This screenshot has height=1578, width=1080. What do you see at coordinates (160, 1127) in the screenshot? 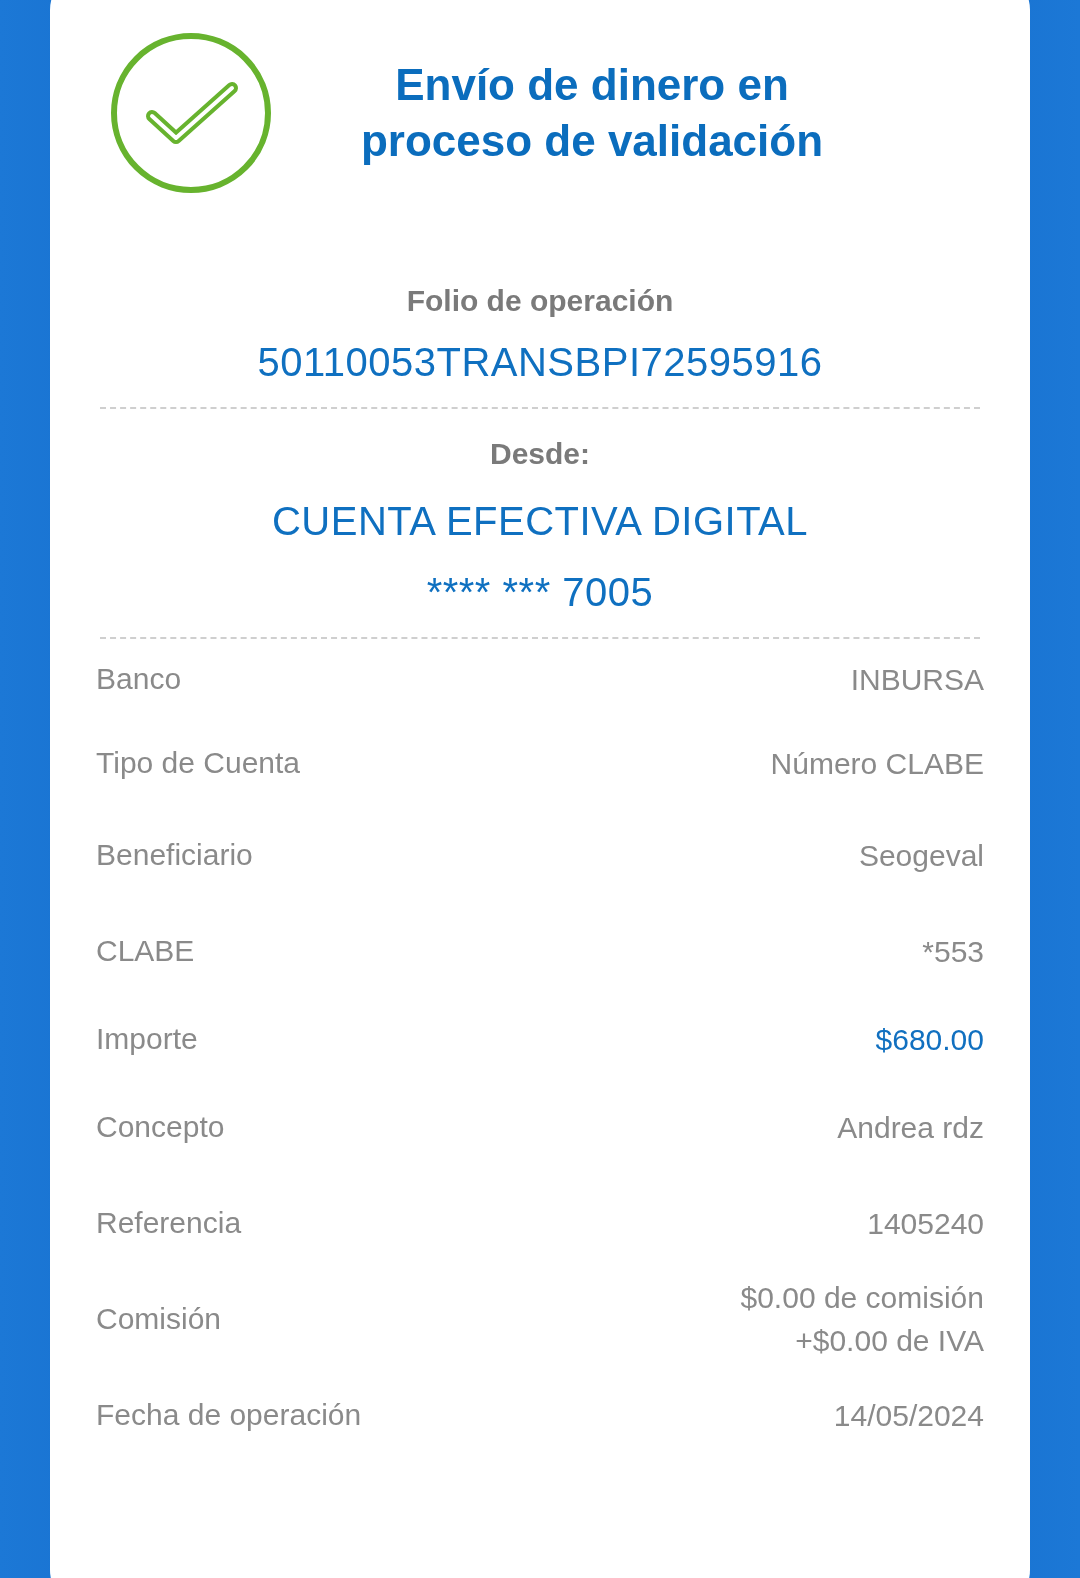
I see `detail-label: Concepto` at bounding box center [160, 1127].